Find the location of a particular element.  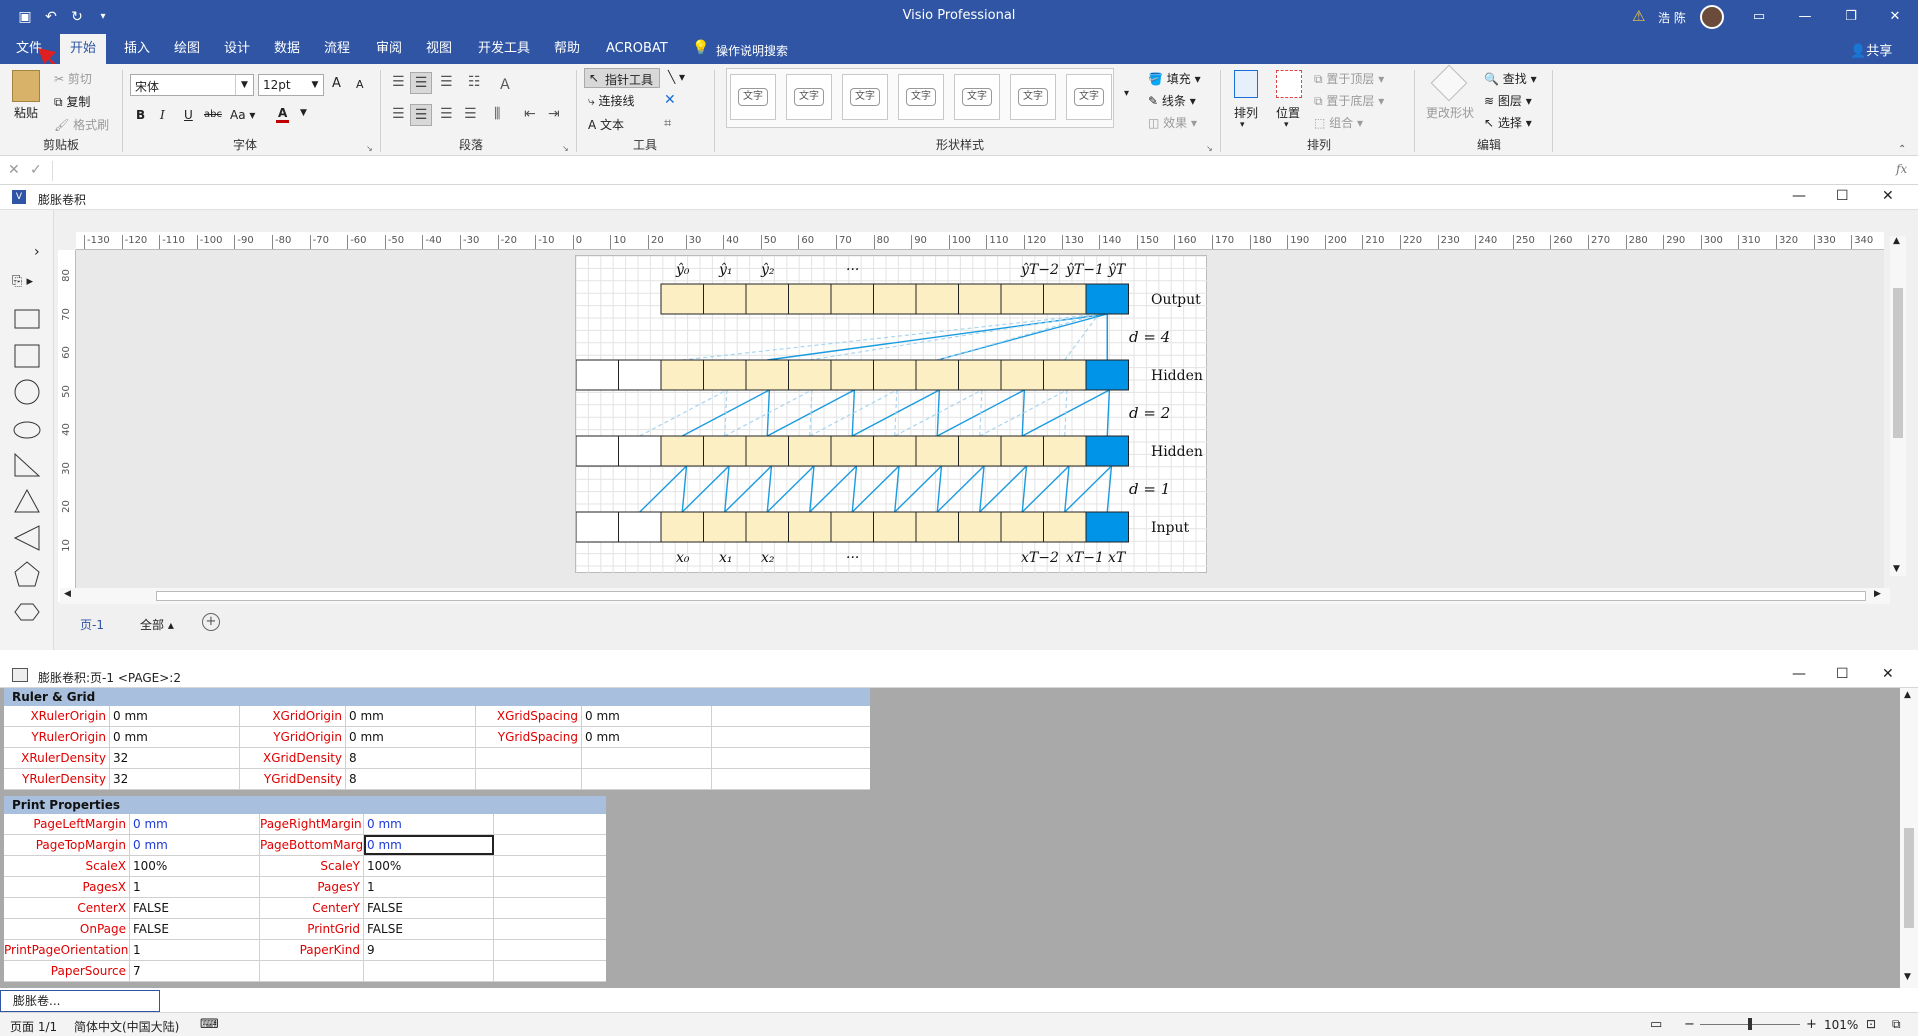

position-button: 位置 is located at coordinates (1288, 112).